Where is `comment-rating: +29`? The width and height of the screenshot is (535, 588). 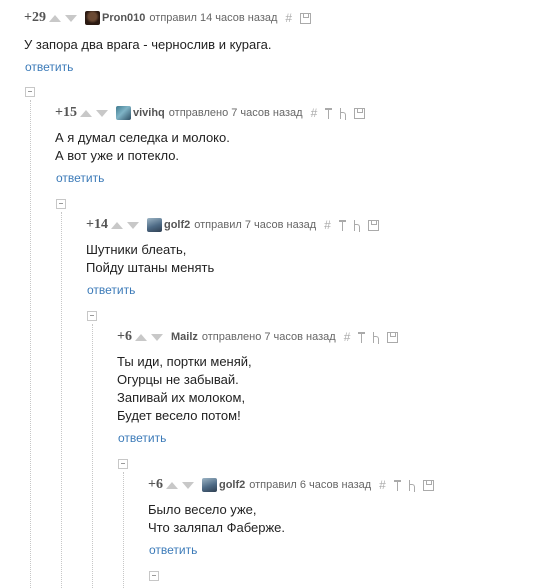 comment-rating: +29 is located at coordinates (35, 17).